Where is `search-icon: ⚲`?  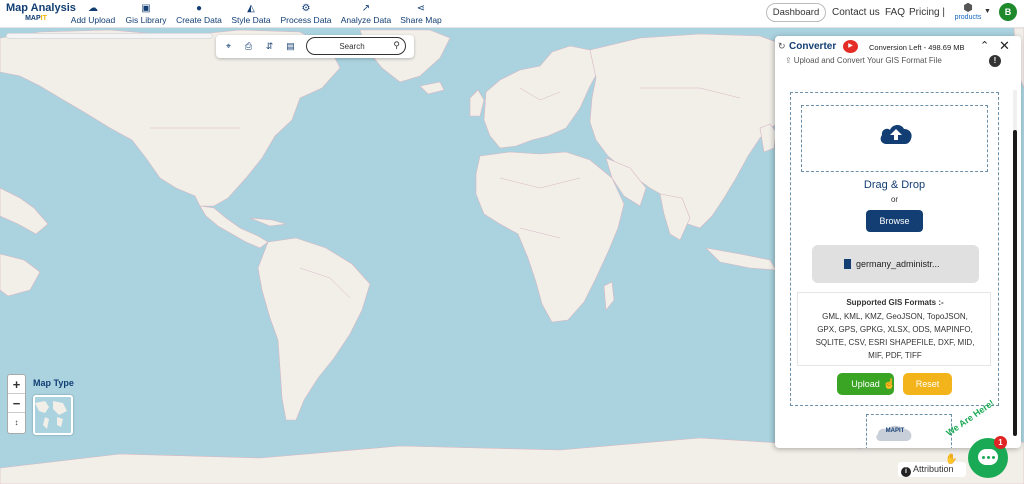
search-icon: ⚲ is located at coordinates (396, 45).